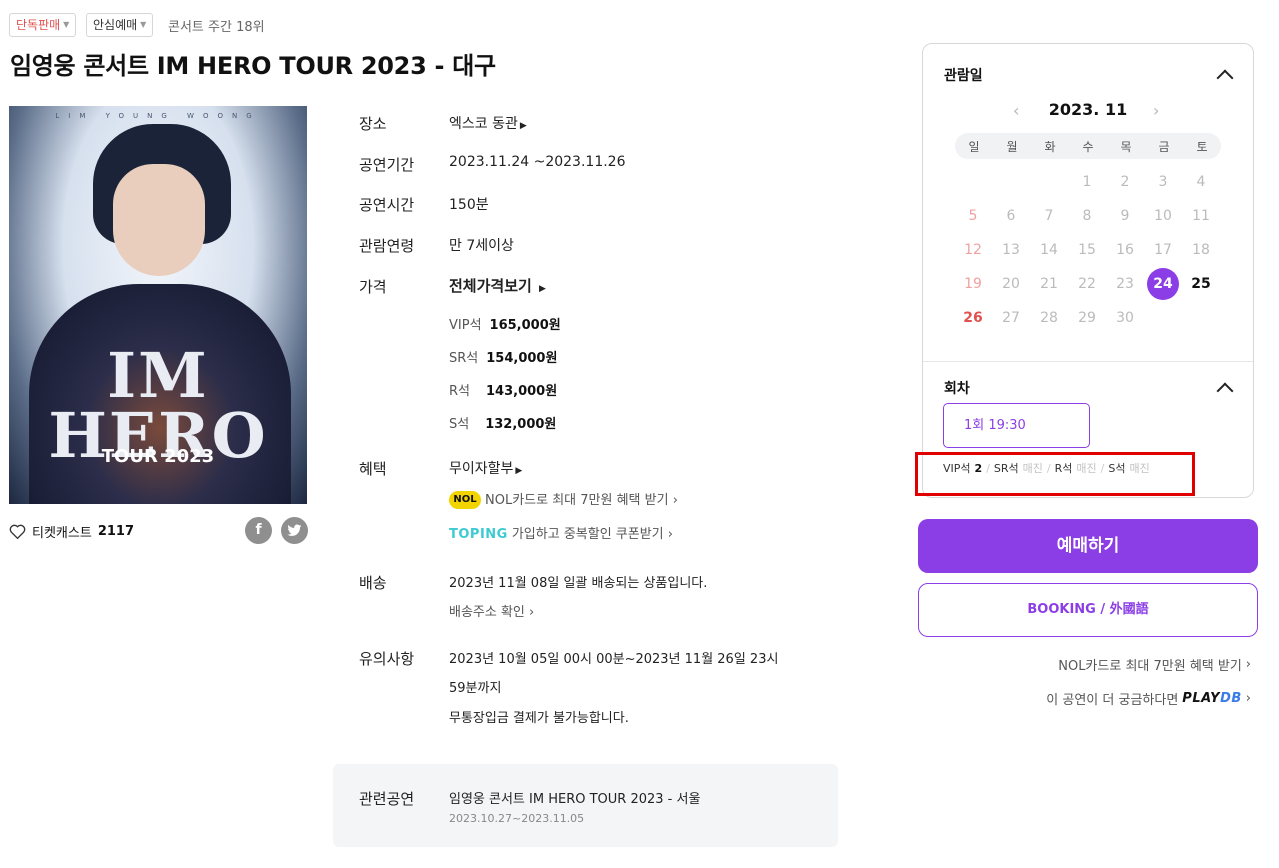 Image resolution: width=1279 pixels, height=868 pixels. I want to click on nol-card-link-label: NOL카드로 최대 7만원 혜택 받기, so click(1150, 666).